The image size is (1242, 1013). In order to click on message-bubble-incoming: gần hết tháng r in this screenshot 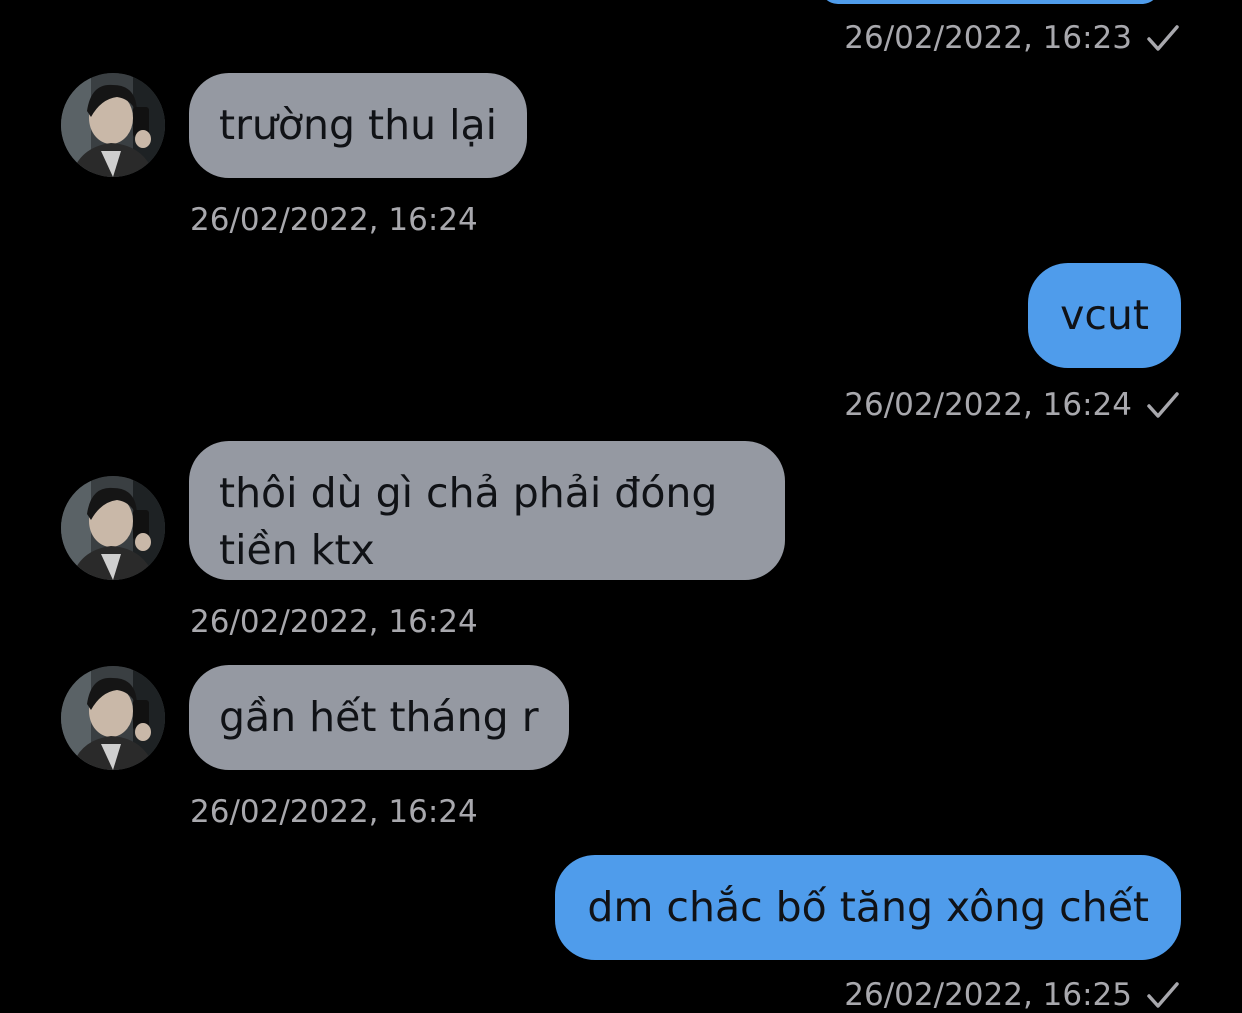, I will do `click(379, 717)`.